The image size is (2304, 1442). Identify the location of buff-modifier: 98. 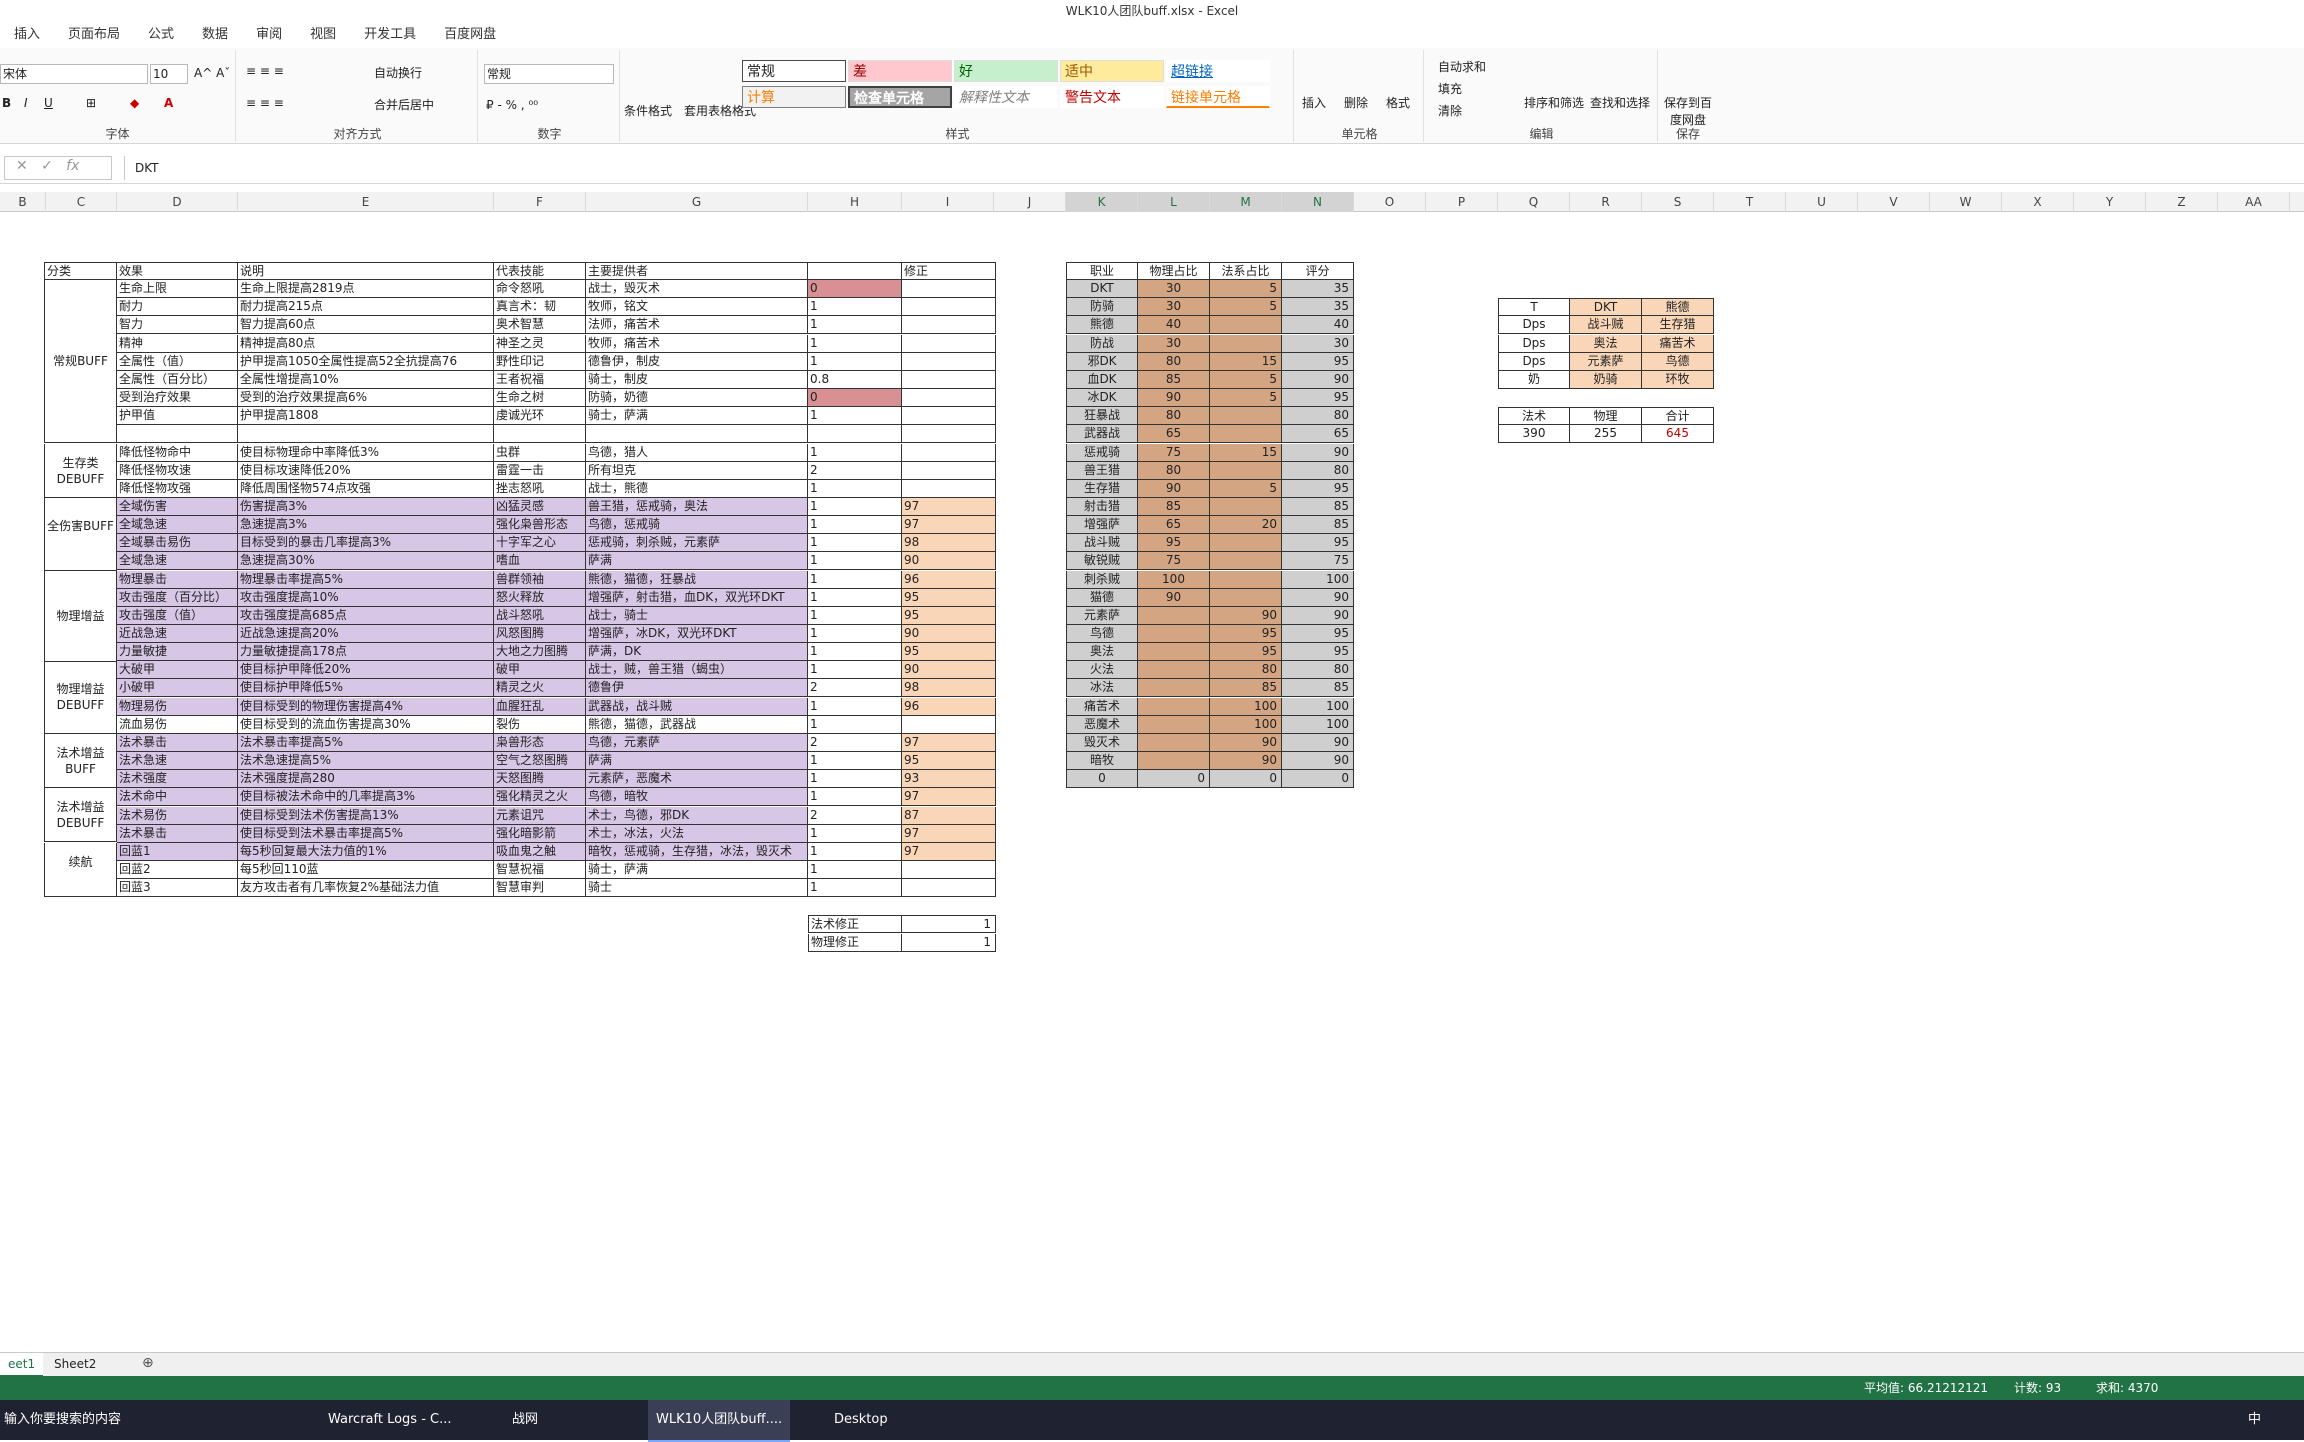
(949, 543).